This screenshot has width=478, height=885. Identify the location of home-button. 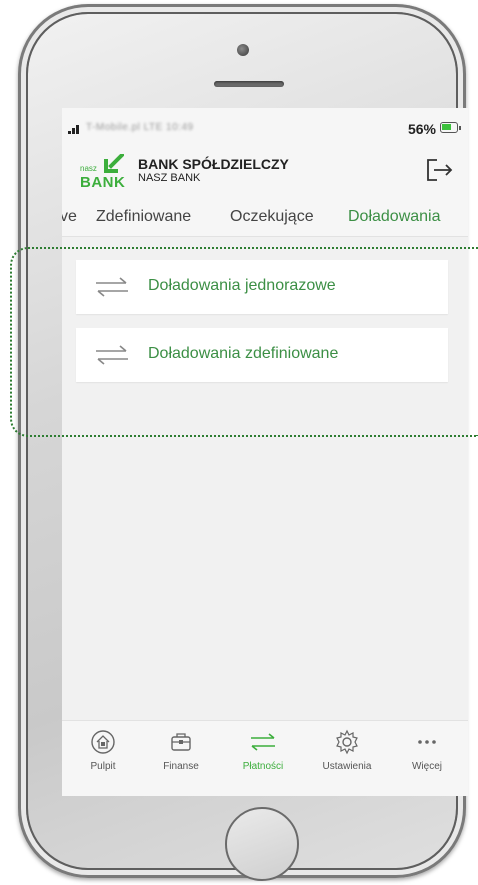
(262, 844).